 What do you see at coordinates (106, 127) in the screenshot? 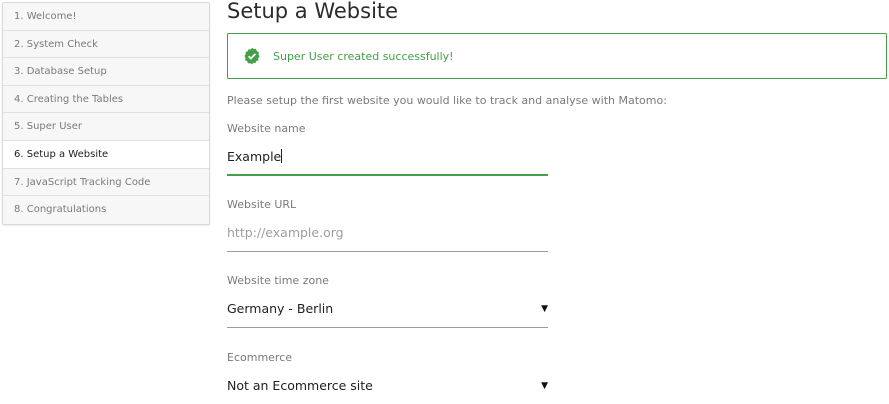
I see `step-super-user: 5. Super User` at bounding box center [106, 127].